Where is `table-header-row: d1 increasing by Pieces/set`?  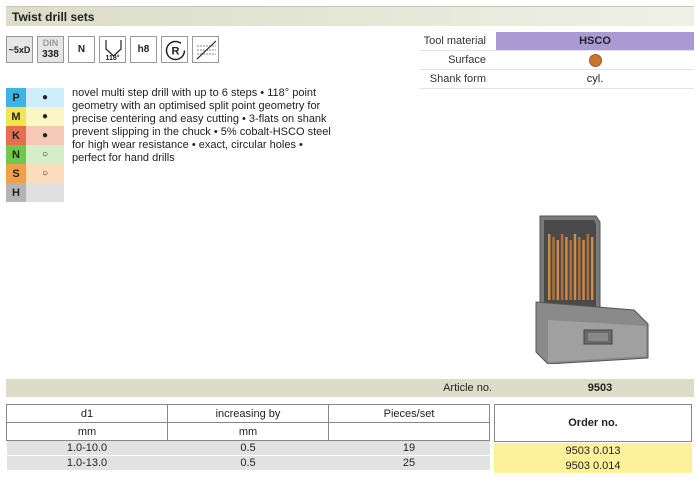
table-header-row: d1 increasing by Pieces/set is located at coordinates (248, 413).